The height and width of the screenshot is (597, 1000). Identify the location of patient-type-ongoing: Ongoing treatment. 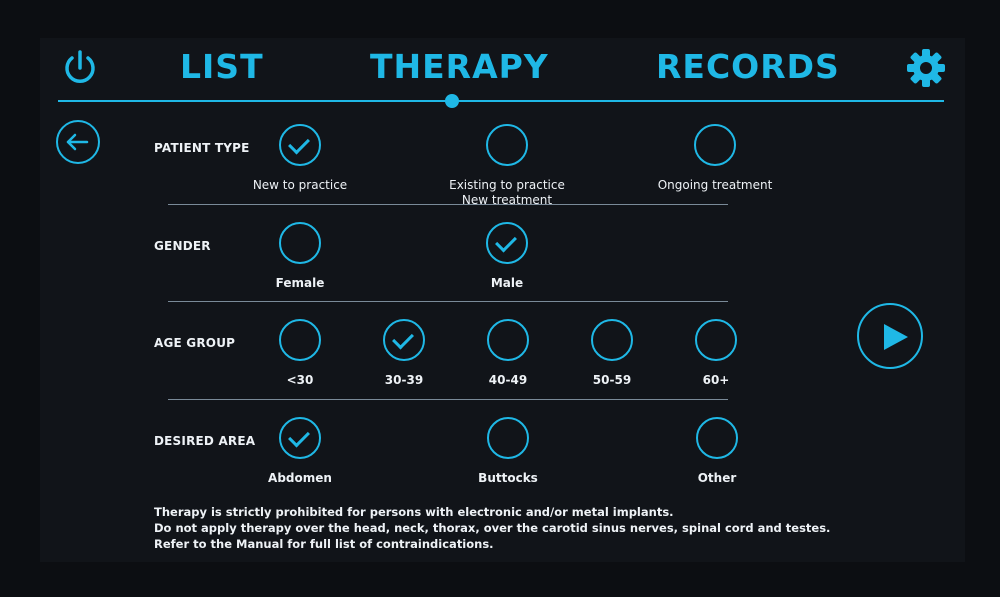
(715, 158).